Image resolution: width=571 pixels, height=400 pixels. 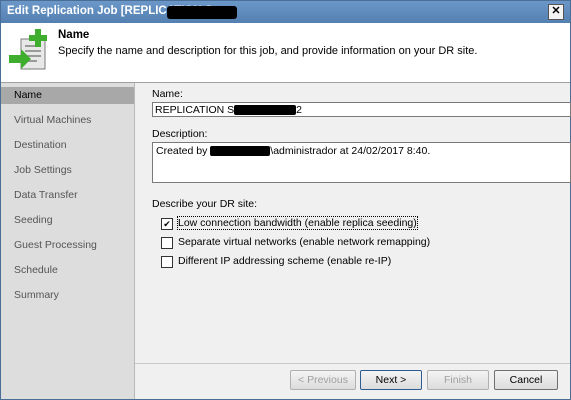 What do you see at coordinates (67, 120) in the screenshot?
I see `sidebar-item-virtual-machines: Virtual Machines` at bounding box center [67, 120].